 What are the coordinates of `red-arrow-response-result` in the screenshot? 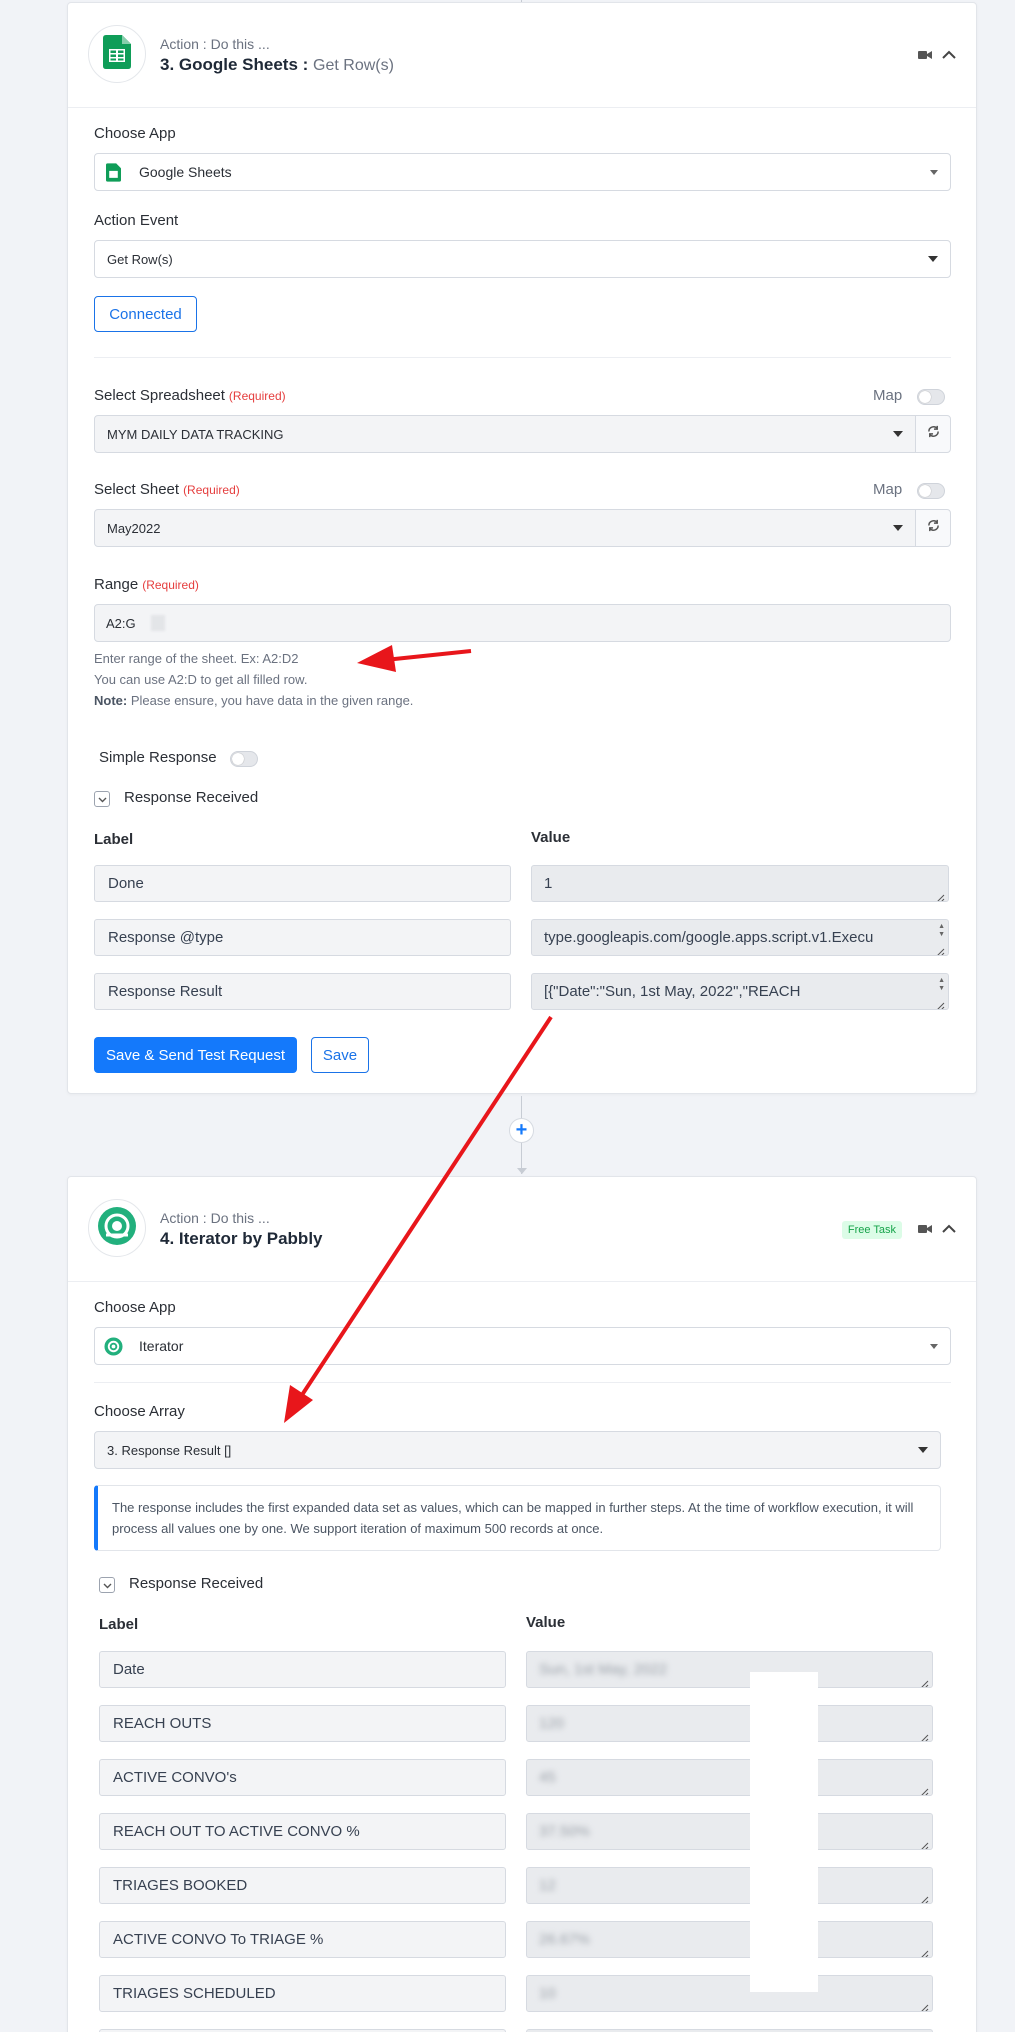 It's located at (418, 1219).